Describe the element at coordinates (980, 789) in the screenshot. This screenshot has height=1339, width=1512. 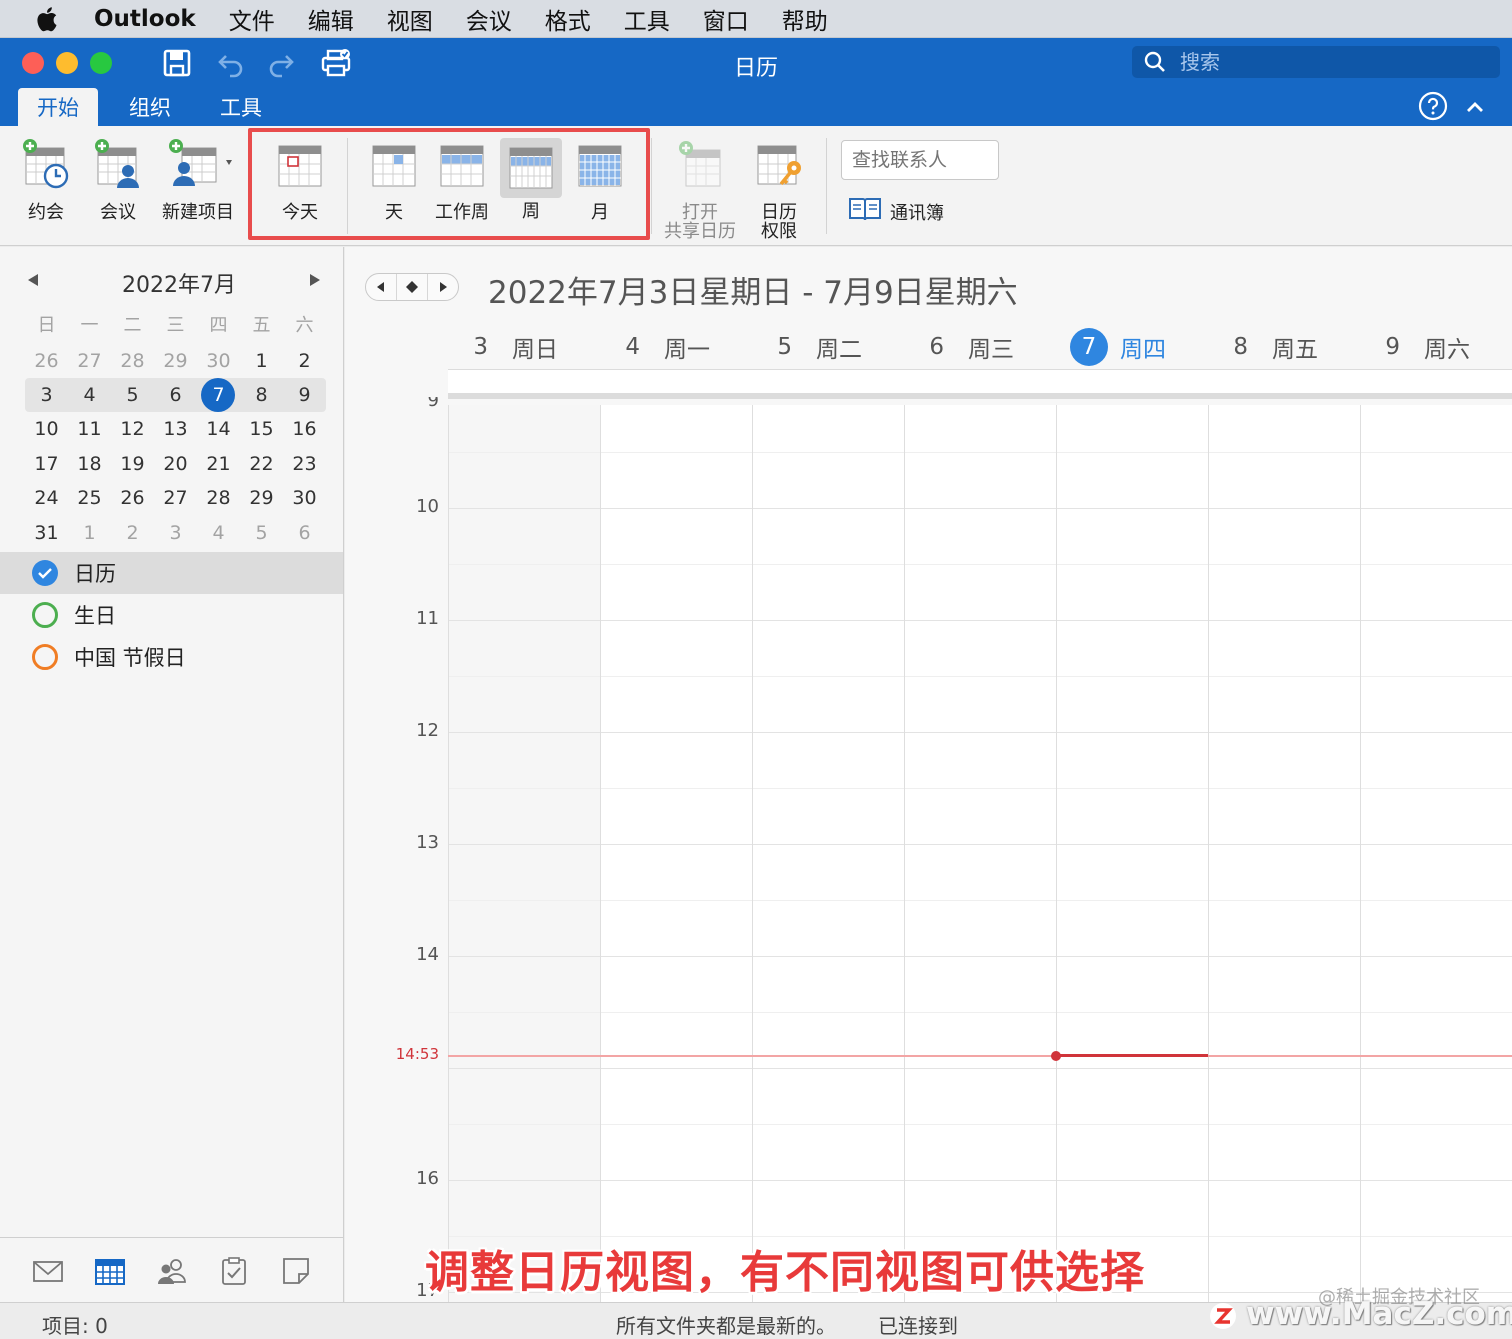
I see `half-hour-line` at that location.